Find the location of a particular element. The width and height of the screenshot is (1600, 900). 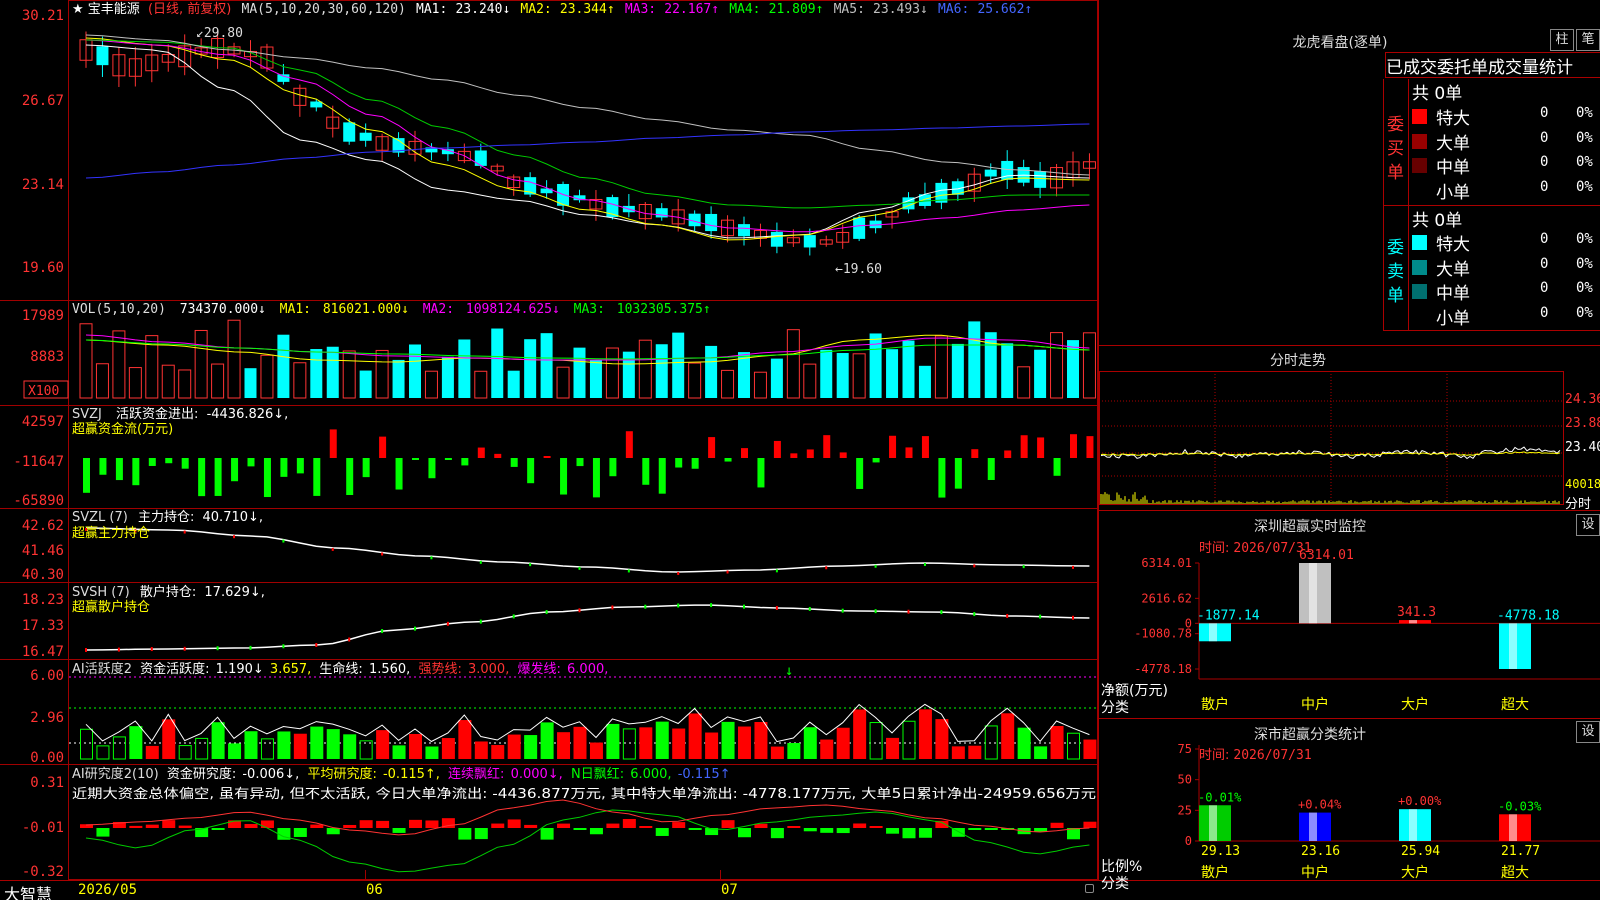

legend-swatch is located at coordinates (1419, 165).